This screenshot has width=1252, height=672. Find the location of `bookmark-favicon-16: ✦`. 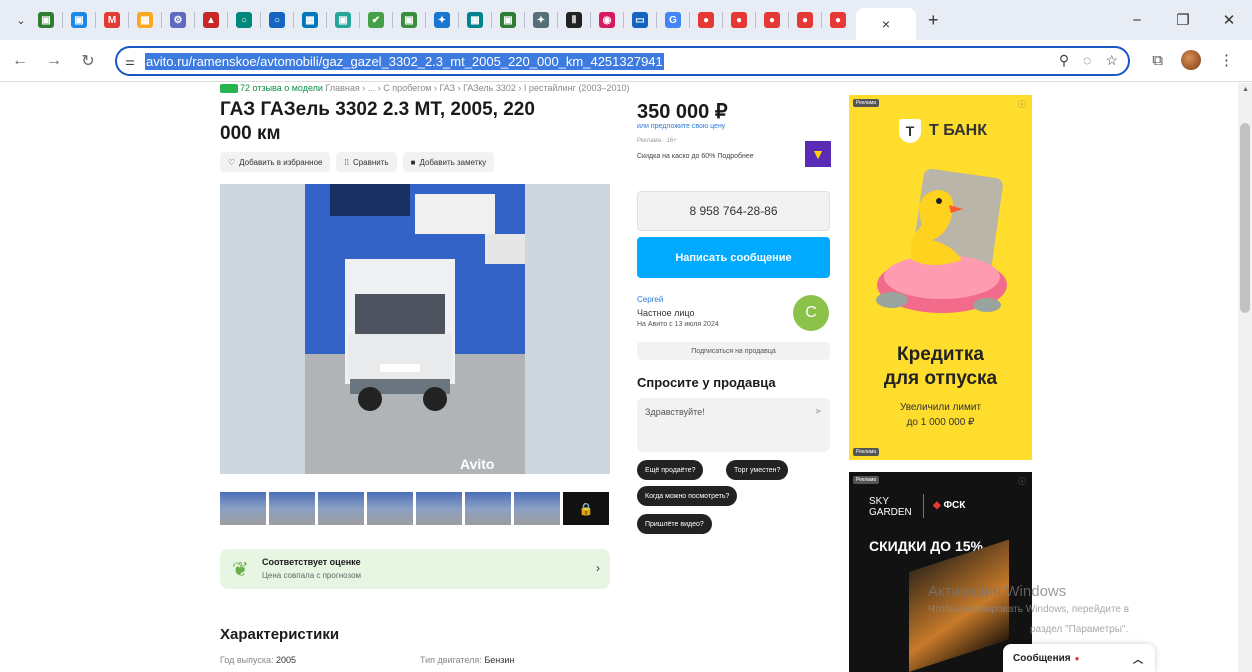

bookmark-favicon-16: ✦ is located at coordinates (541, 20).